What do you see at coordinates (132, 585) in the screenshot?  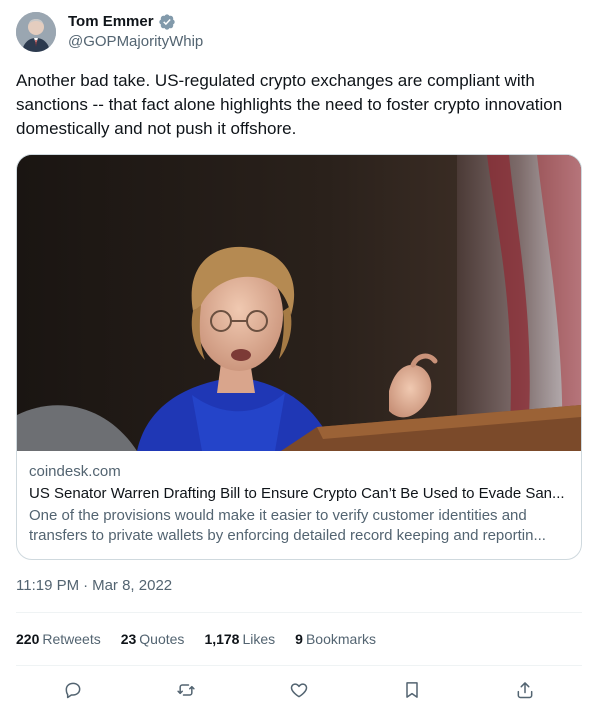 I see `tweet-date: Mar 8, 2022` at bounding box center [132, 585].